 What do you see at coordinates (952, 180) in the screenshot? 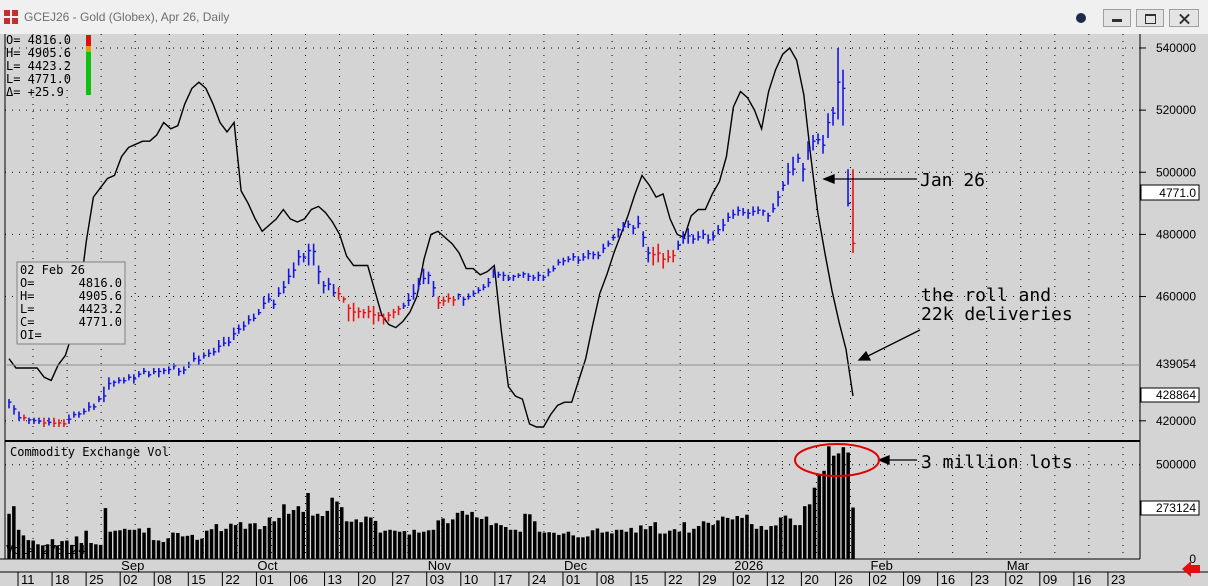
I see `annotation-jan26: Jan 26` at bounding box center [952, 180].